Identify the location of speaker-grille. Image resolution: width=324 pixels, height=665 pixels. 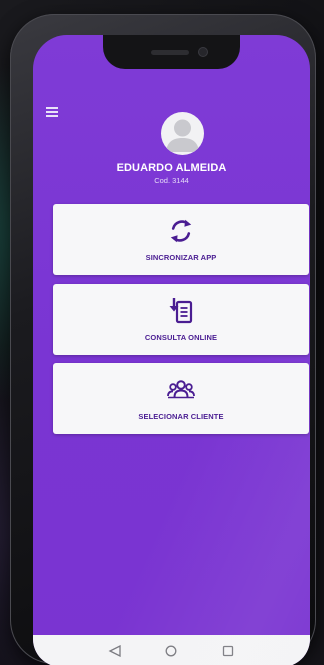
(170, 52).